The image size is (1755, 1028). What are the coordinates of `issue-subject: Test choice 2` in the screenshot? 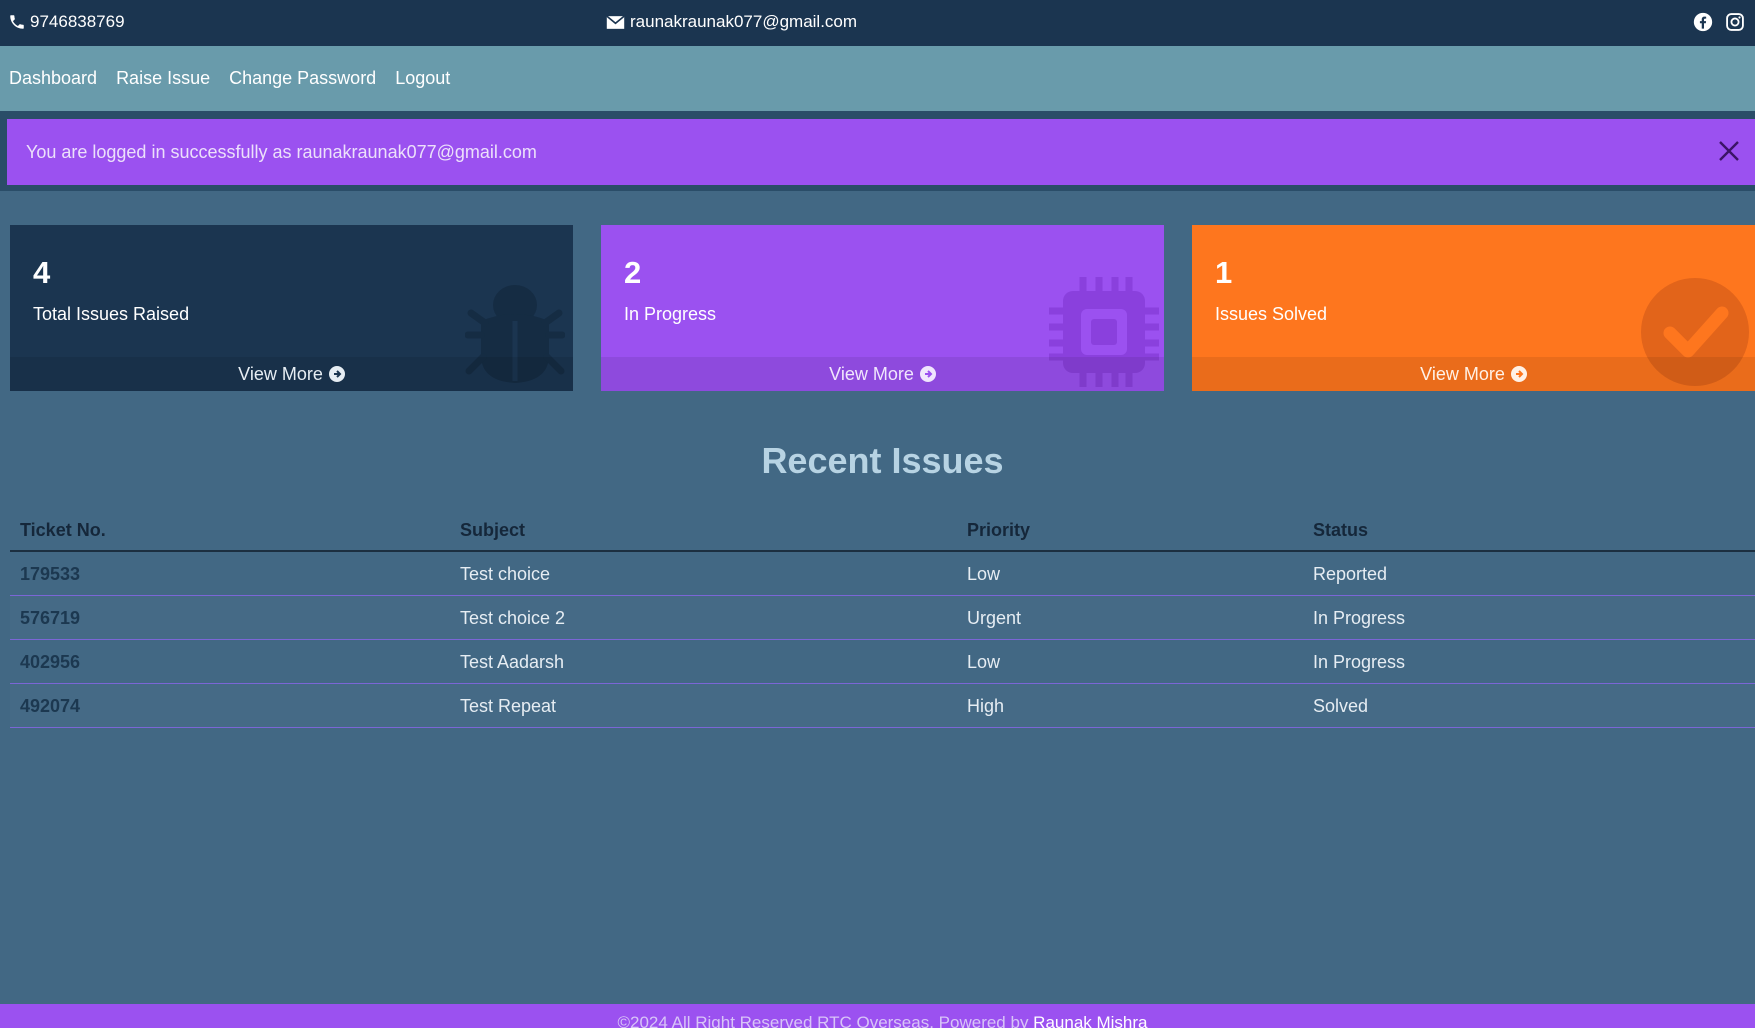 It's located at (513, 617).